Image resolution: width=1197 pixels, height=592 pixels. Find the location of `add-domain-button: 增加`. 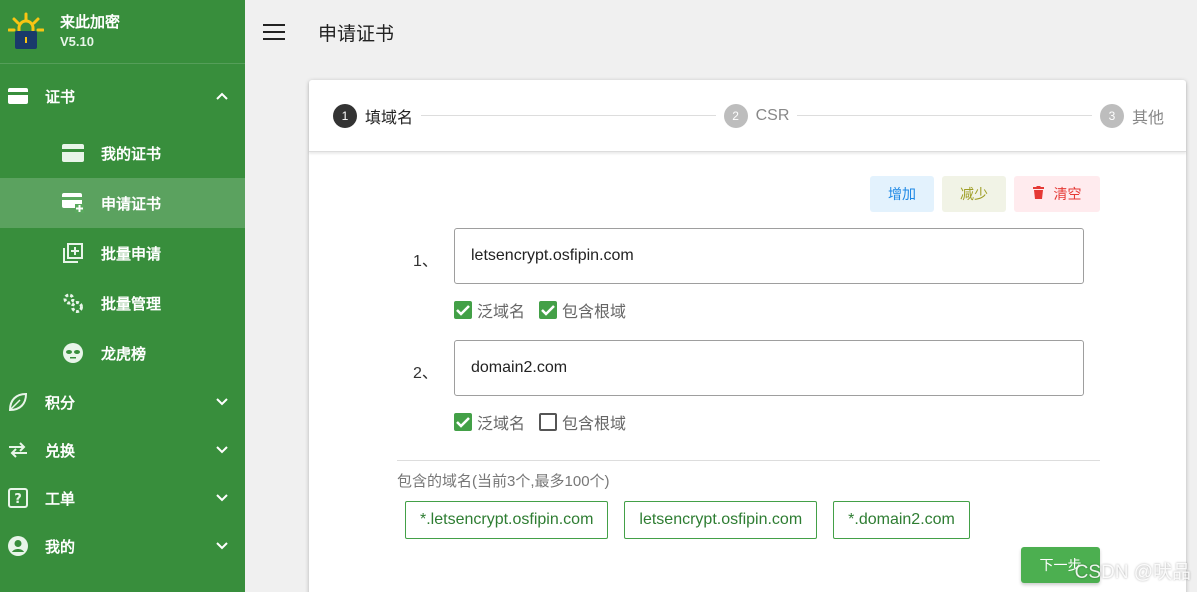

add-domain-button: 增加 is located at coordinates (902, 194).